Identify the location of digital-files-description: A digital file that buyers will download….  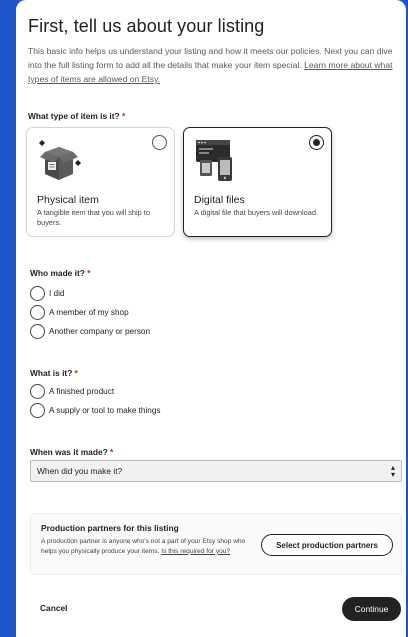
(256, 212).